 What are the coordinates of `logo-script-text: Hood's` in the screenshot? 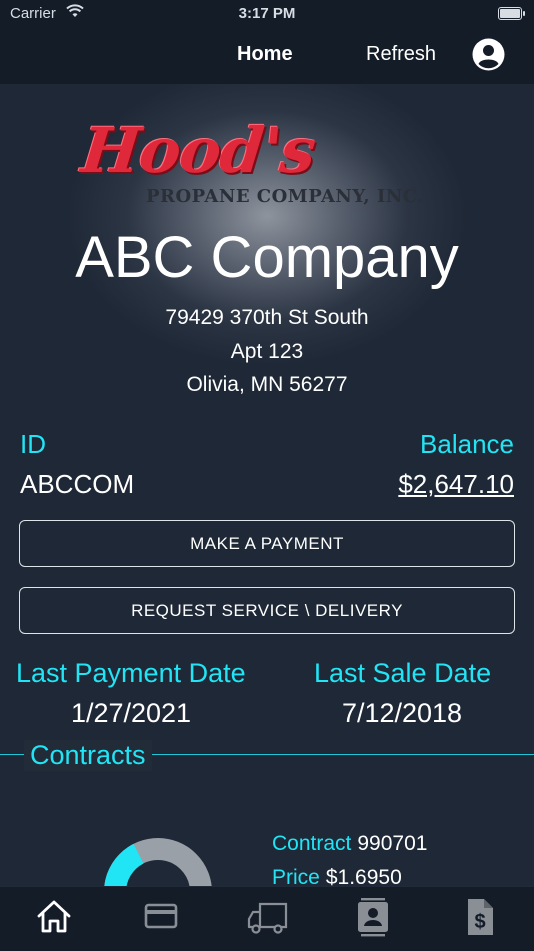 It's located at (198, 150).